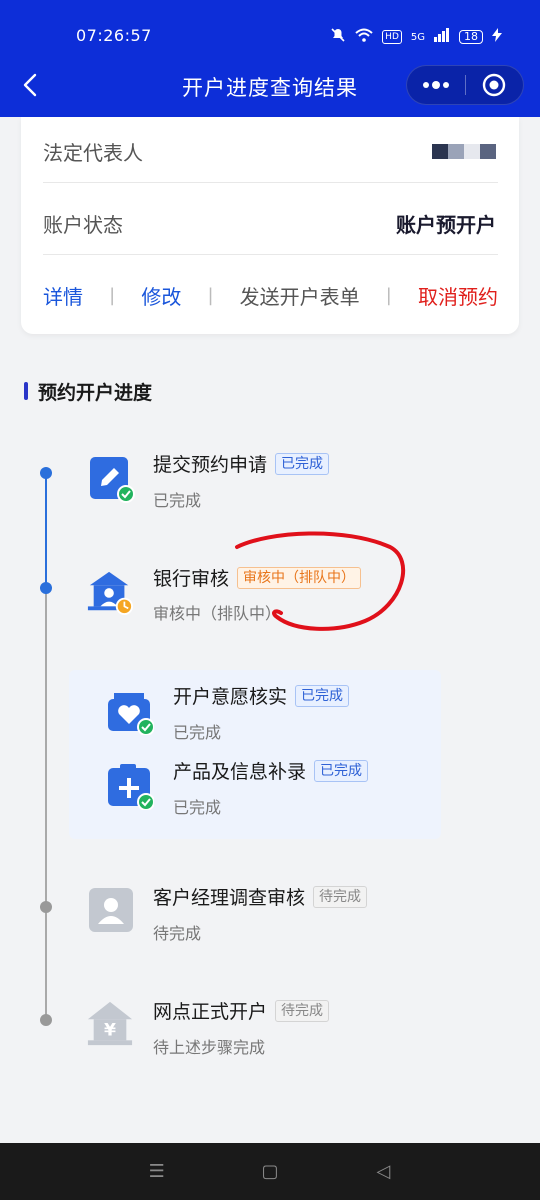  I want to click on cancel-reservation-link: 取消预约, so click(458, 295).